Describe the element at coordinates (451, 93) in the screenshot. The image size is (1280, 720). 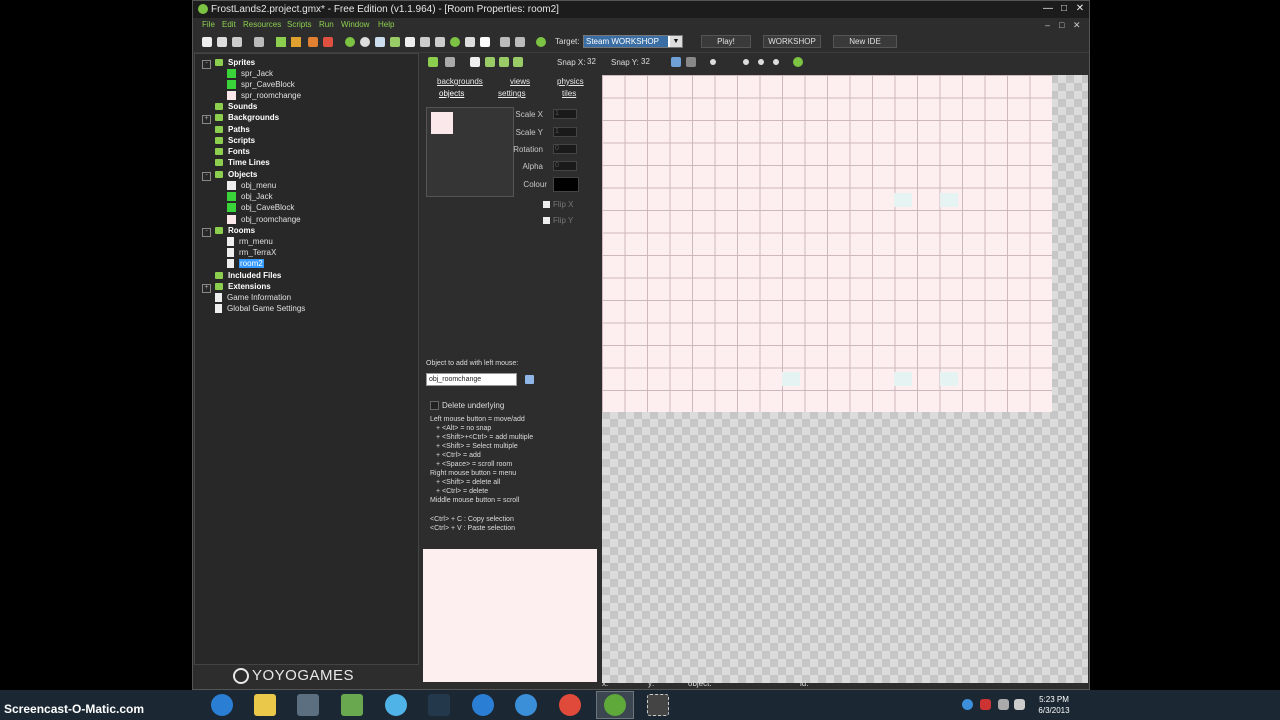
I see `tab-objects: objects` at that location.